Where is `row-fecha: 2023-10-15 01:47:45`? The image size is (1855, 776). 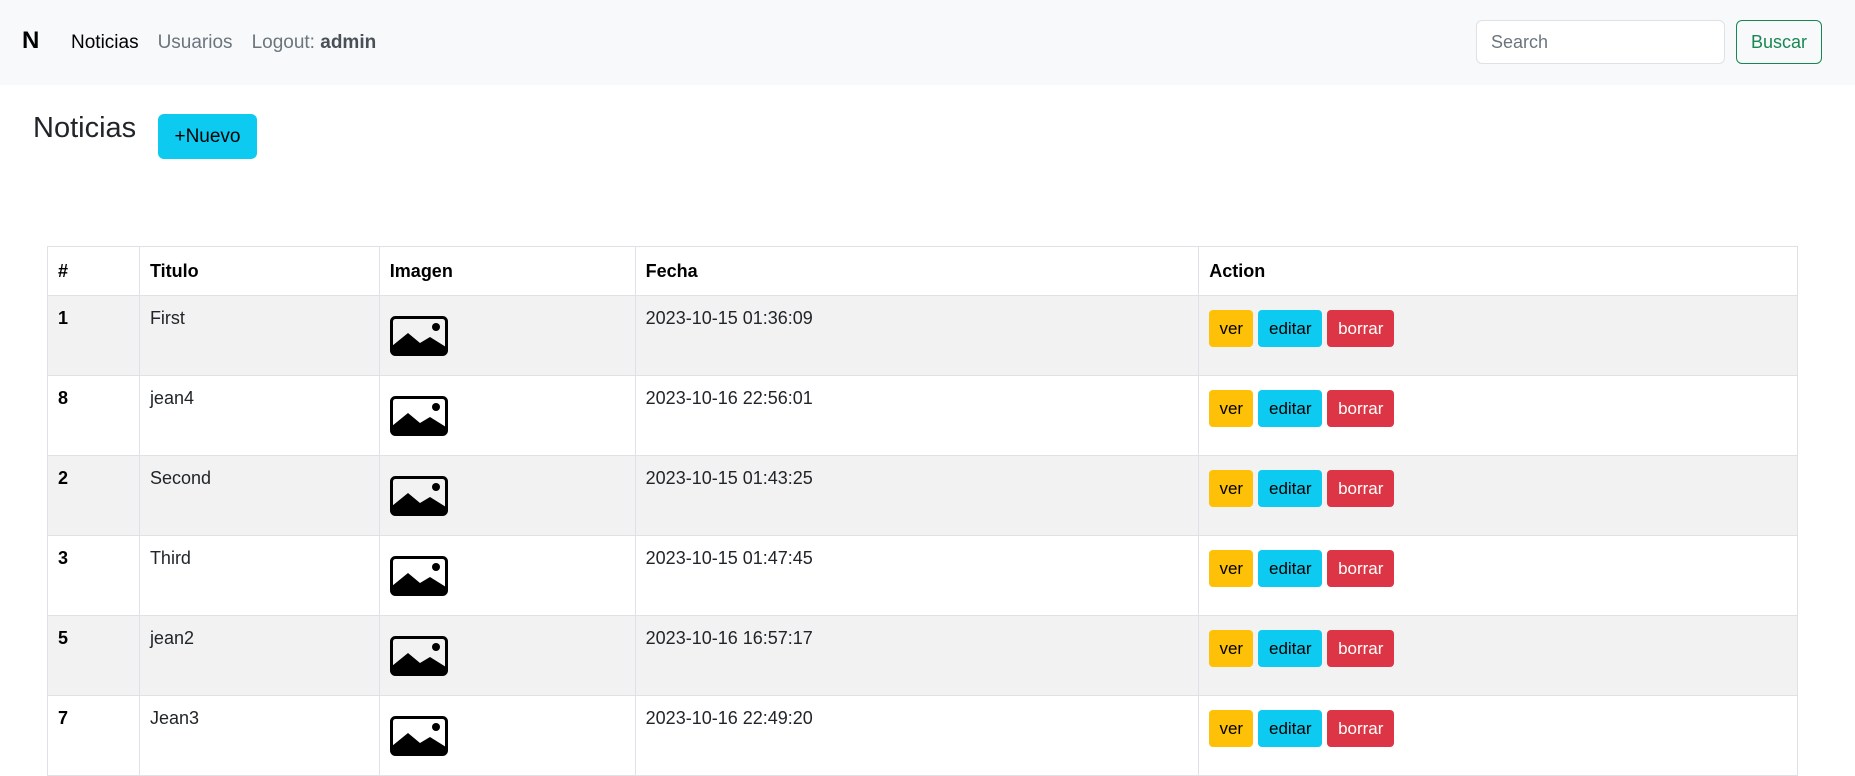
row-fecha: 2023-10-15 01:47:45 is located at coordinates (917, 575).